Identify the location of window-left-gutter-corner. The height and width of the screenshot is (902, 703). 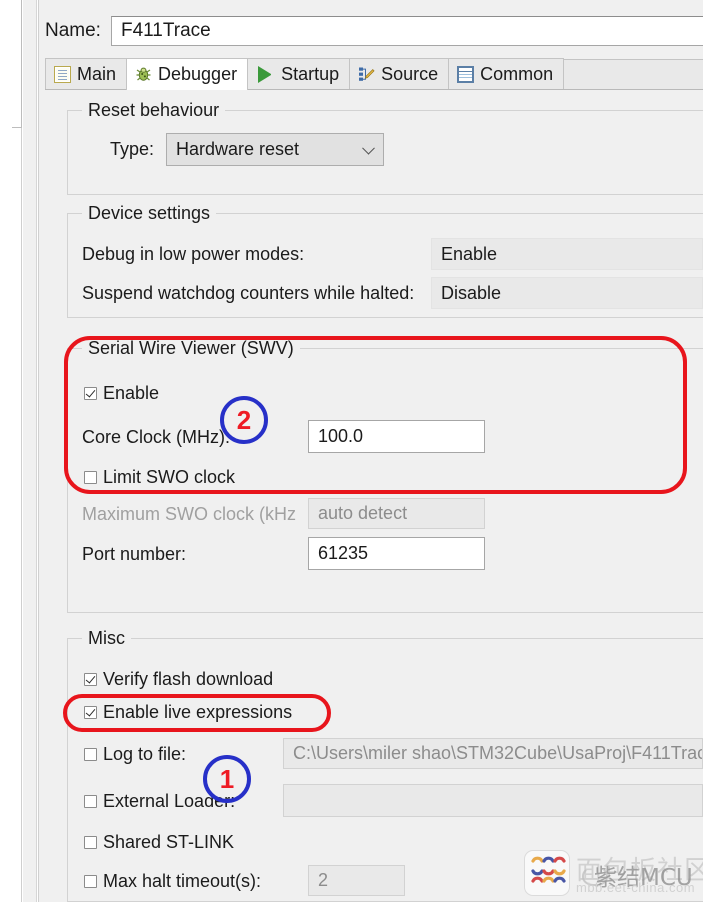
(17, 64).